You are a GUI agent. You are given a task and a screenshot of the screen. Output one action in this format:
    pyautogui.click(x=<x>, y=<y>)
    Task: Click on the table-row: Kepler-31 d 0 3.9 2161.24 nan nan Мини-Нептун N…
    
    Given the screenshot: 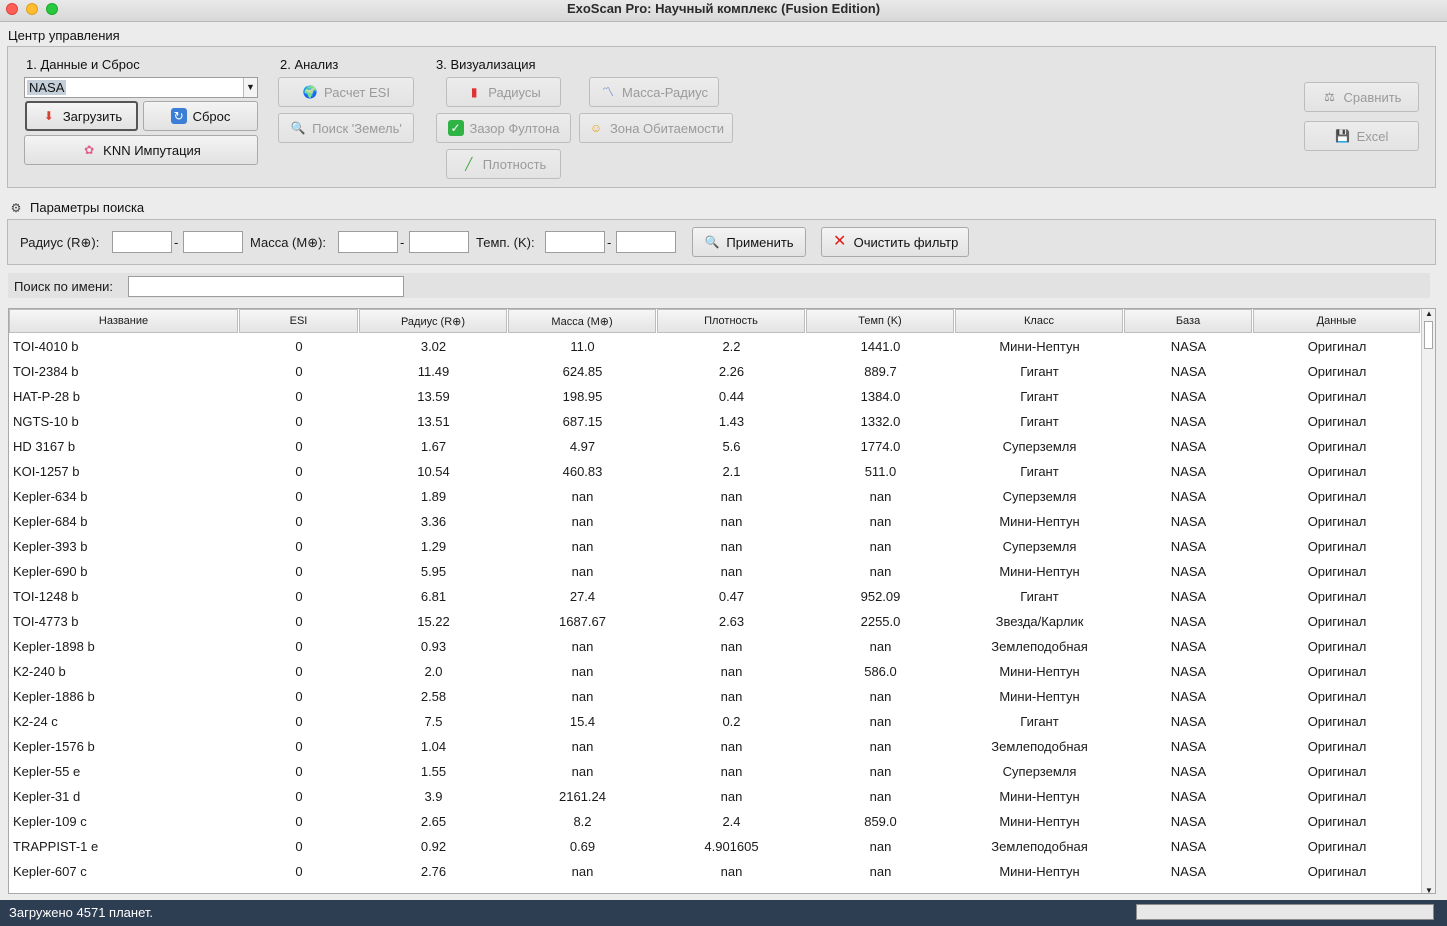 What is the action you would take?
    pyautogui.click(x=715, y=796)
    